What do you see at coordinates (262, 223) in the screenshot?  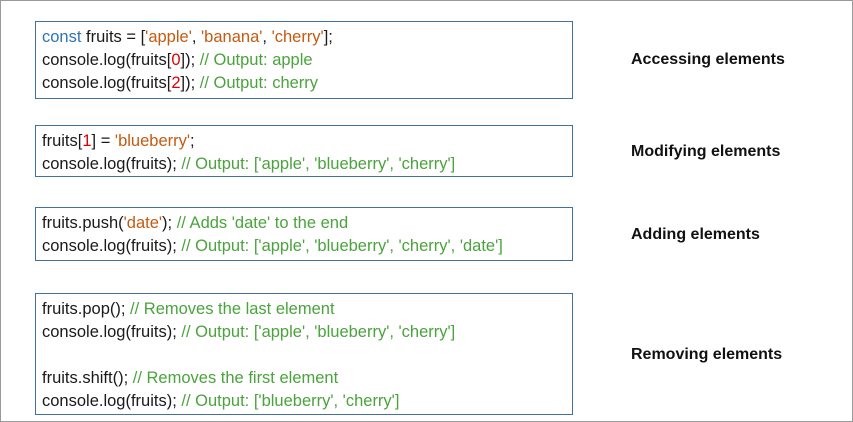 I see `comment: // Adds 'date' to the end` at bounding box center [262, 223].